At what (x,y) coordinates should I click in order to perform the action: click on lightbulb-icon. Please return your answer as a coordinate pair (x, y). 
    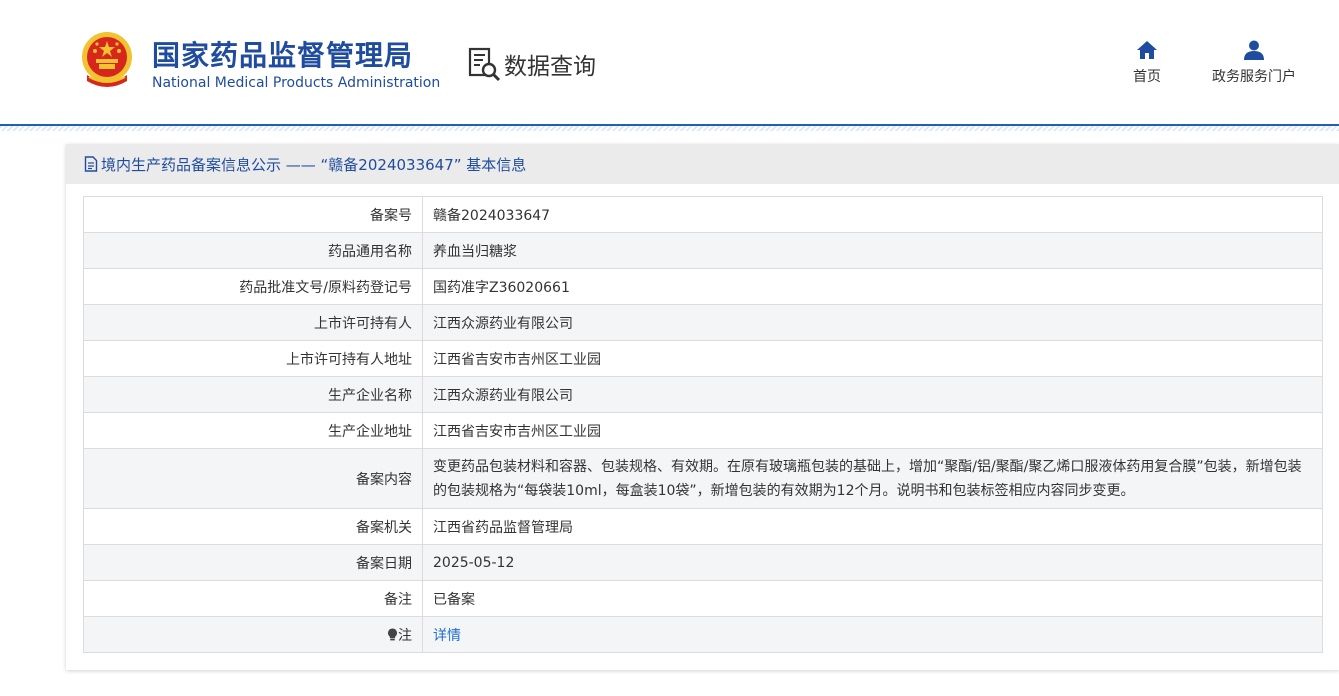
    Looking at the image, I should click on (392, 634).